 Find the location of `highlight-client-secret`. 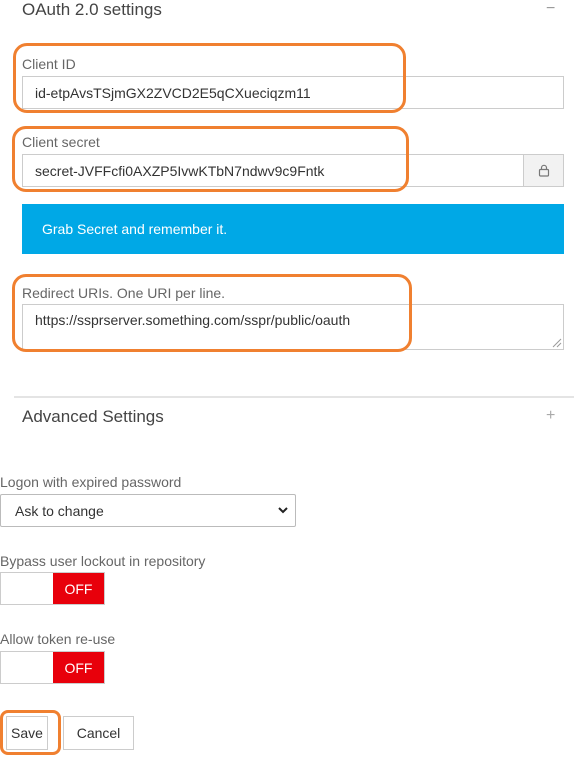

highlight-client-secret is located at coordinates (210, 159).